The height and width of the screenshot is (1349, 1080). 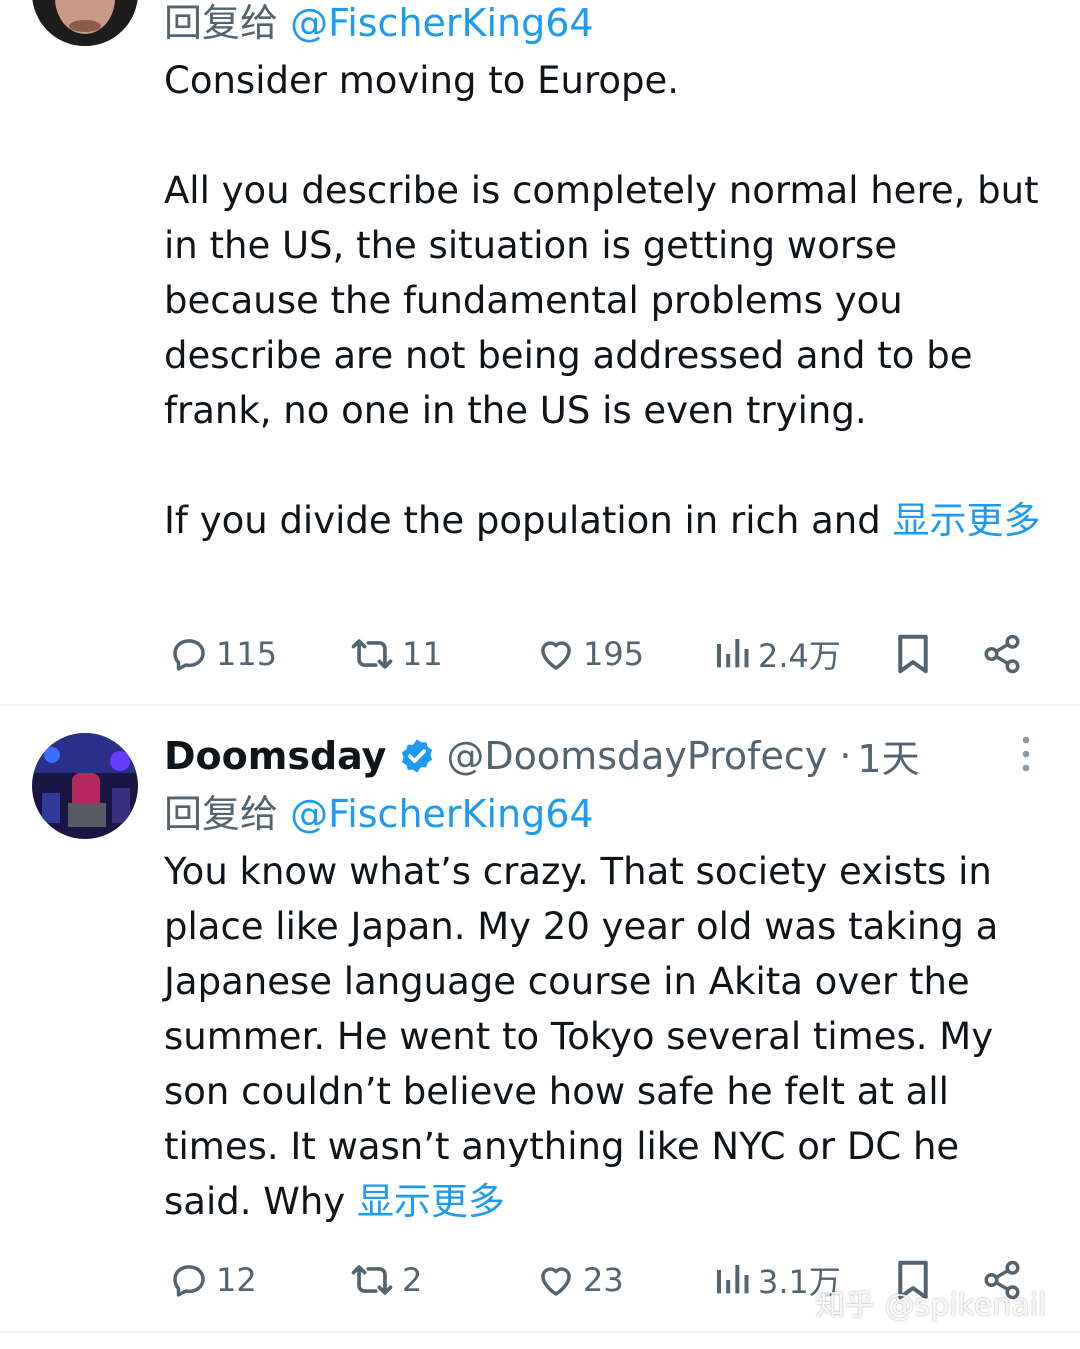 What do you see at coordinates (412, 1280) in the screenshot?
I see `retweet-count: 2` at bounding box center [412, 1280].